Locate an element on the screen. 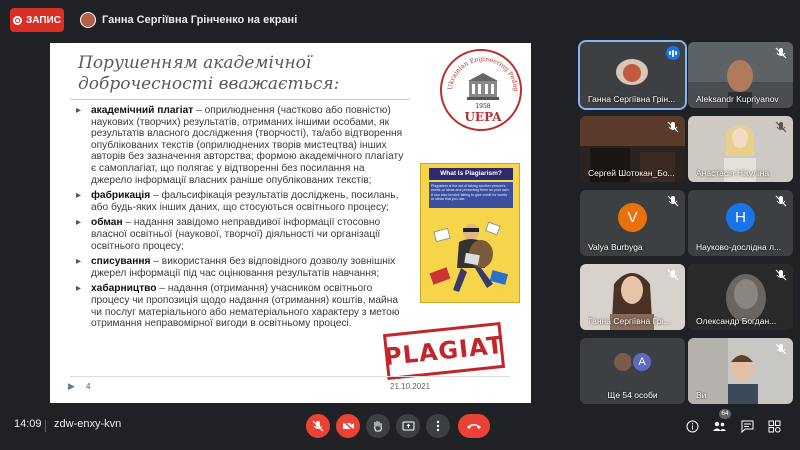  recording-badge: ЗАПИС is located at coordinates (37, 20).